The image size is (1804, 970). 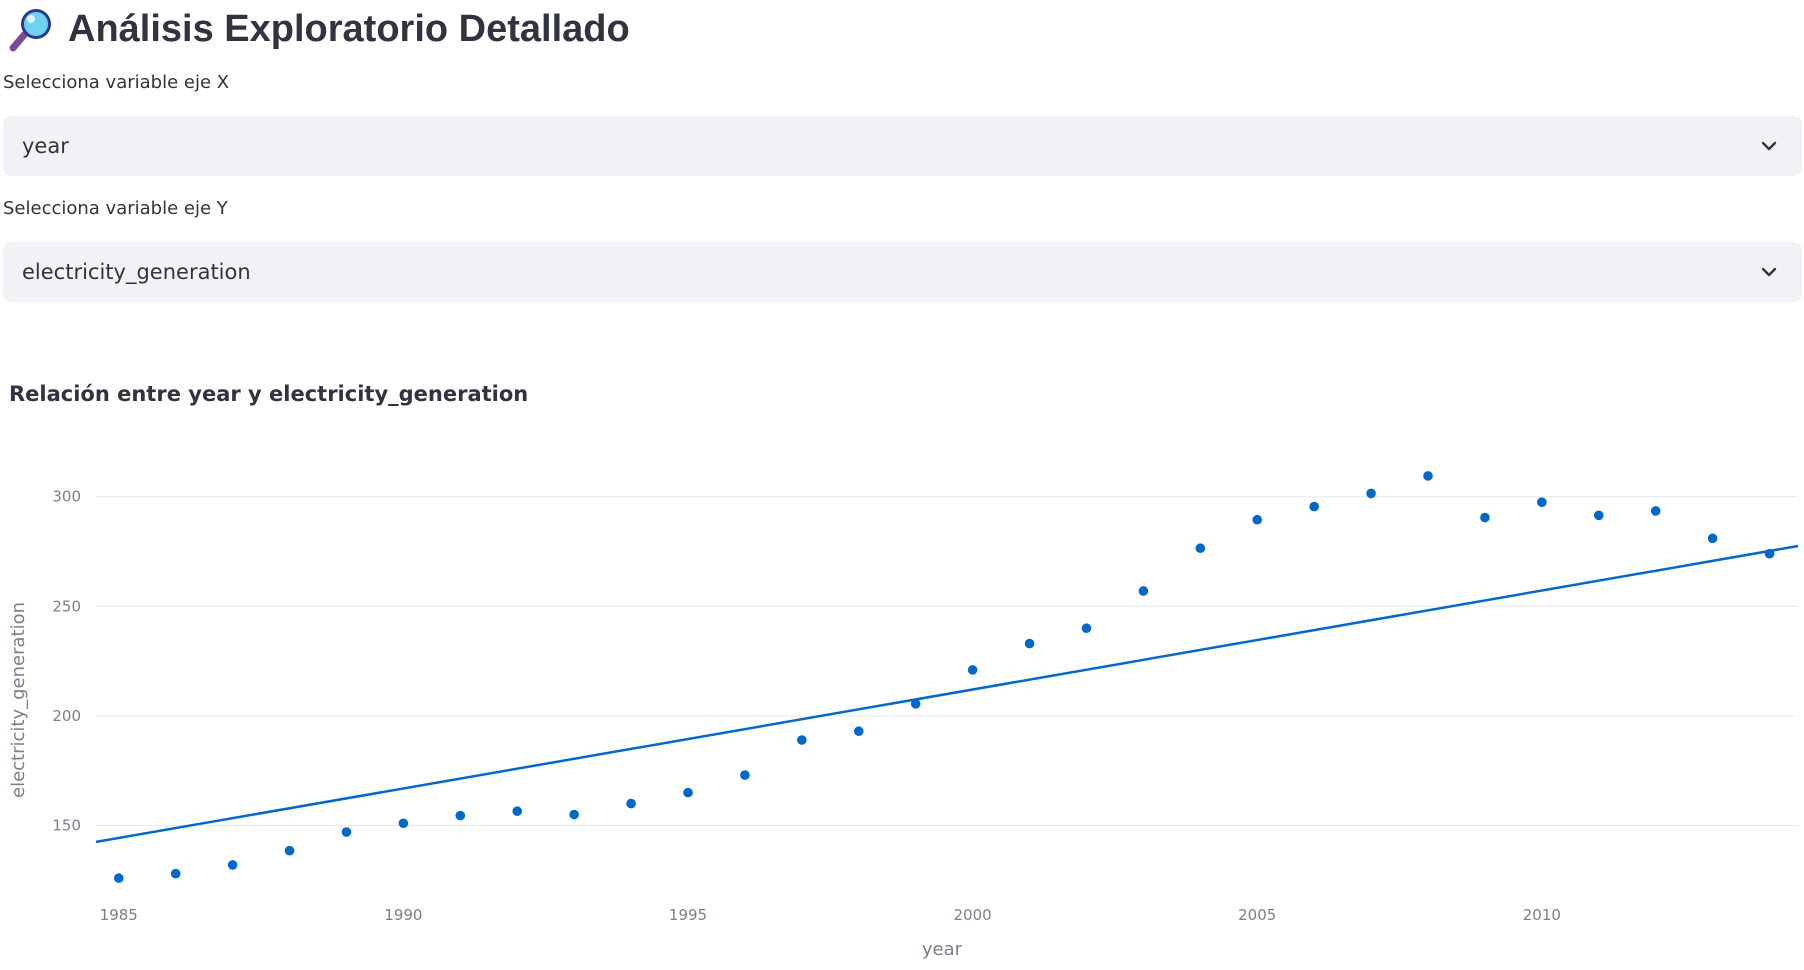 What do you see at coordinates (119, 915) in the screenshot?
I see `x-tick-label: 1985` at bounding box center [119, 915].